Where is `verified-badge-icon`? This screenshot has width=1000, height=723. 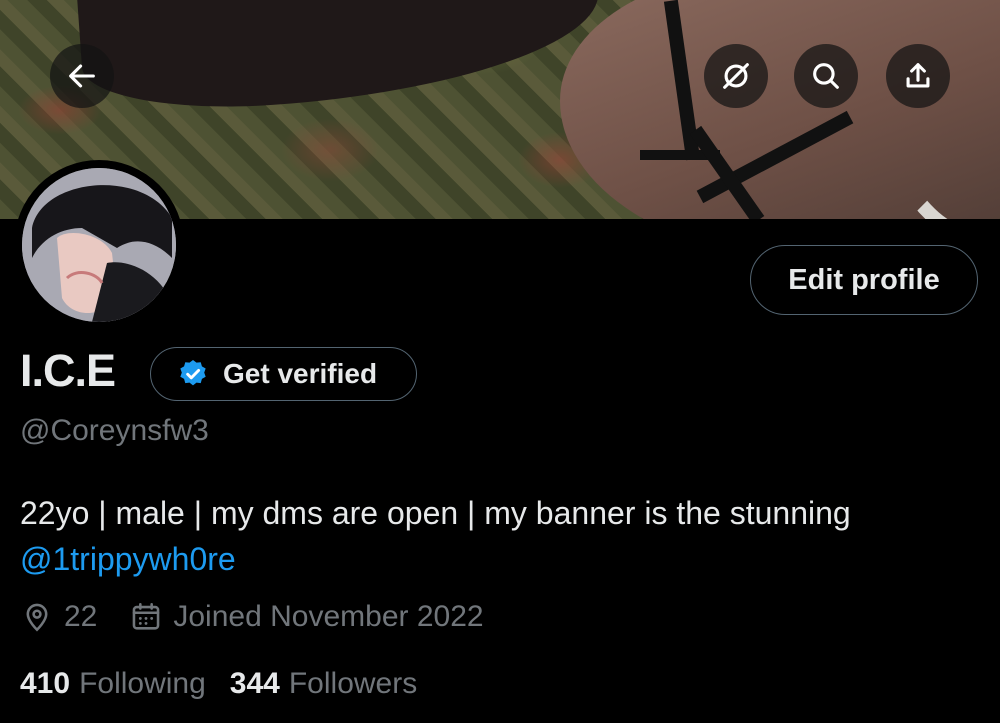 verified-badge-icon is located at coordinates (193, 373).